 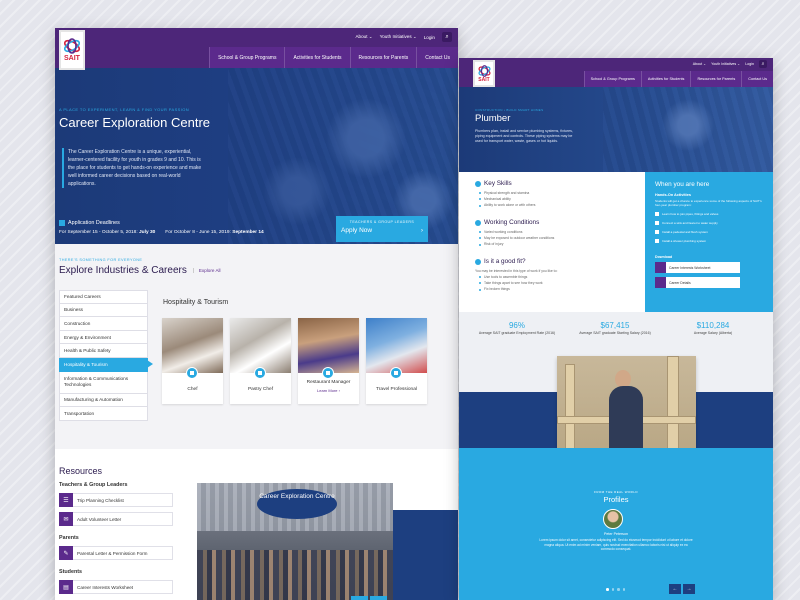 I want to click on restaurant-manager-photo, so click(x=328, y=345).